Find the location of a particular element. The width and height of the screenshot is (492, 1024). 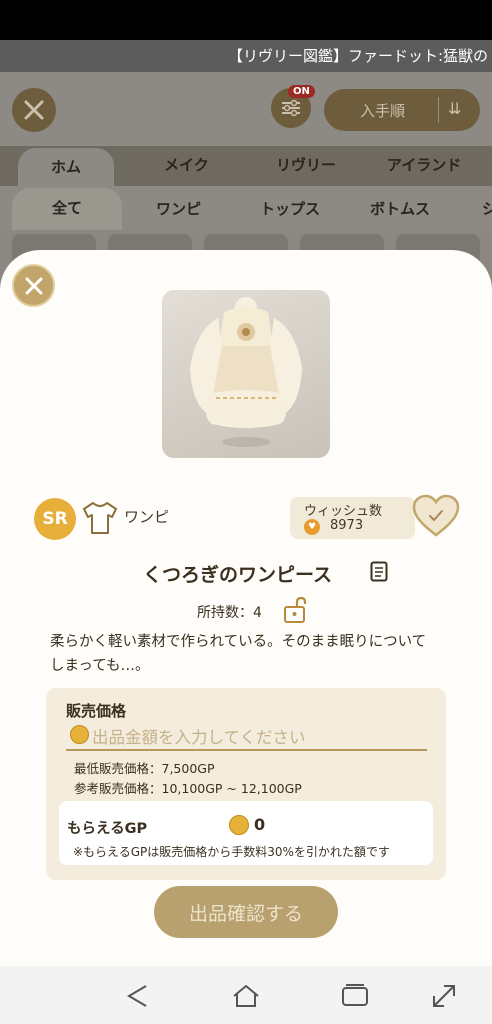

news-ticker: 【リヴリー図鑑】ファードット:猛獣の is located at coordinates (246, 56).